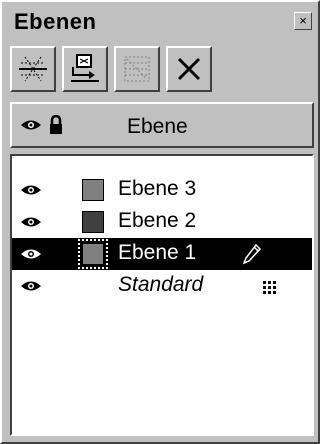  I want to click on move-to-layer-icon, so click(85, 68).